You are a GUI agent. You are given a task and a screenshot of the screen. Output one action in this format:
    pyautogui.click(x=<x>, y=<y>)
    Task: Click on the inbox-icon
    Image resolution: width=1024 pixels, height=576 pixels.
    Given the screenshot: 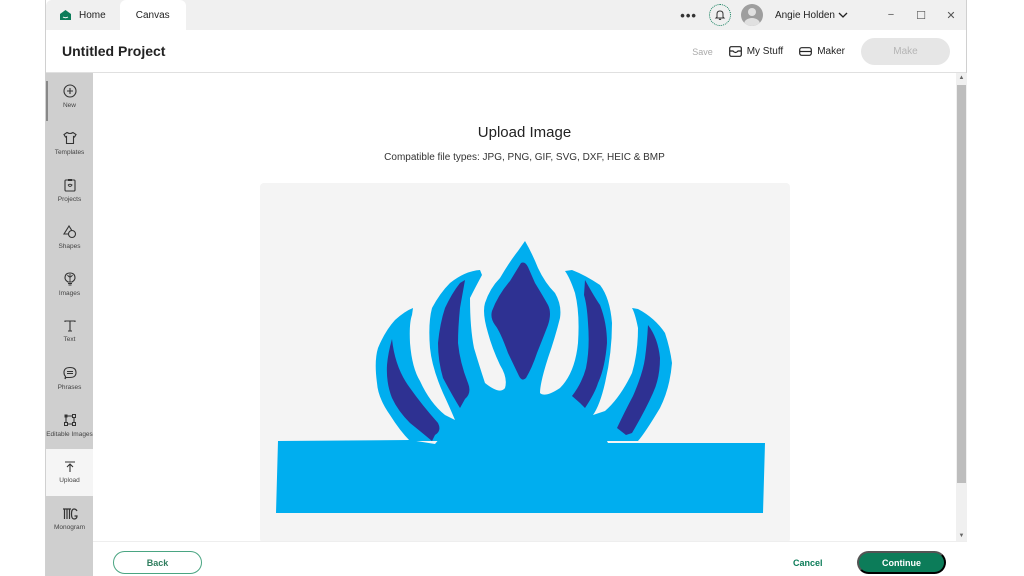 What is the action you would take?
    pyautogui.click(x=735, y=51)
    